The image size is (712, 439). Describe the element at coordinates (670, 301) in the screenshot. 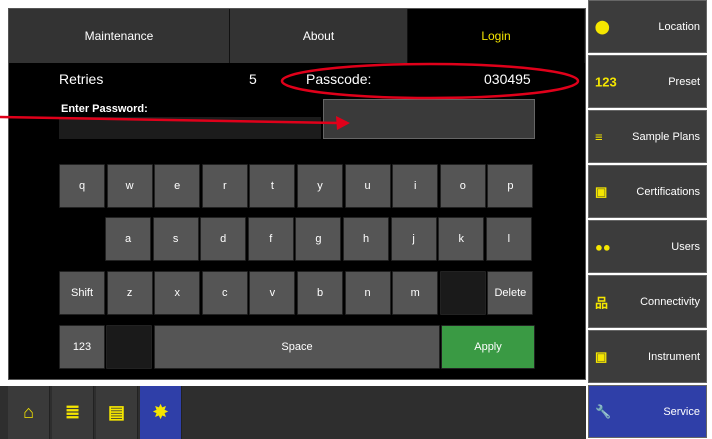

I see `sidebar-item-label: Connectivity` at that location.